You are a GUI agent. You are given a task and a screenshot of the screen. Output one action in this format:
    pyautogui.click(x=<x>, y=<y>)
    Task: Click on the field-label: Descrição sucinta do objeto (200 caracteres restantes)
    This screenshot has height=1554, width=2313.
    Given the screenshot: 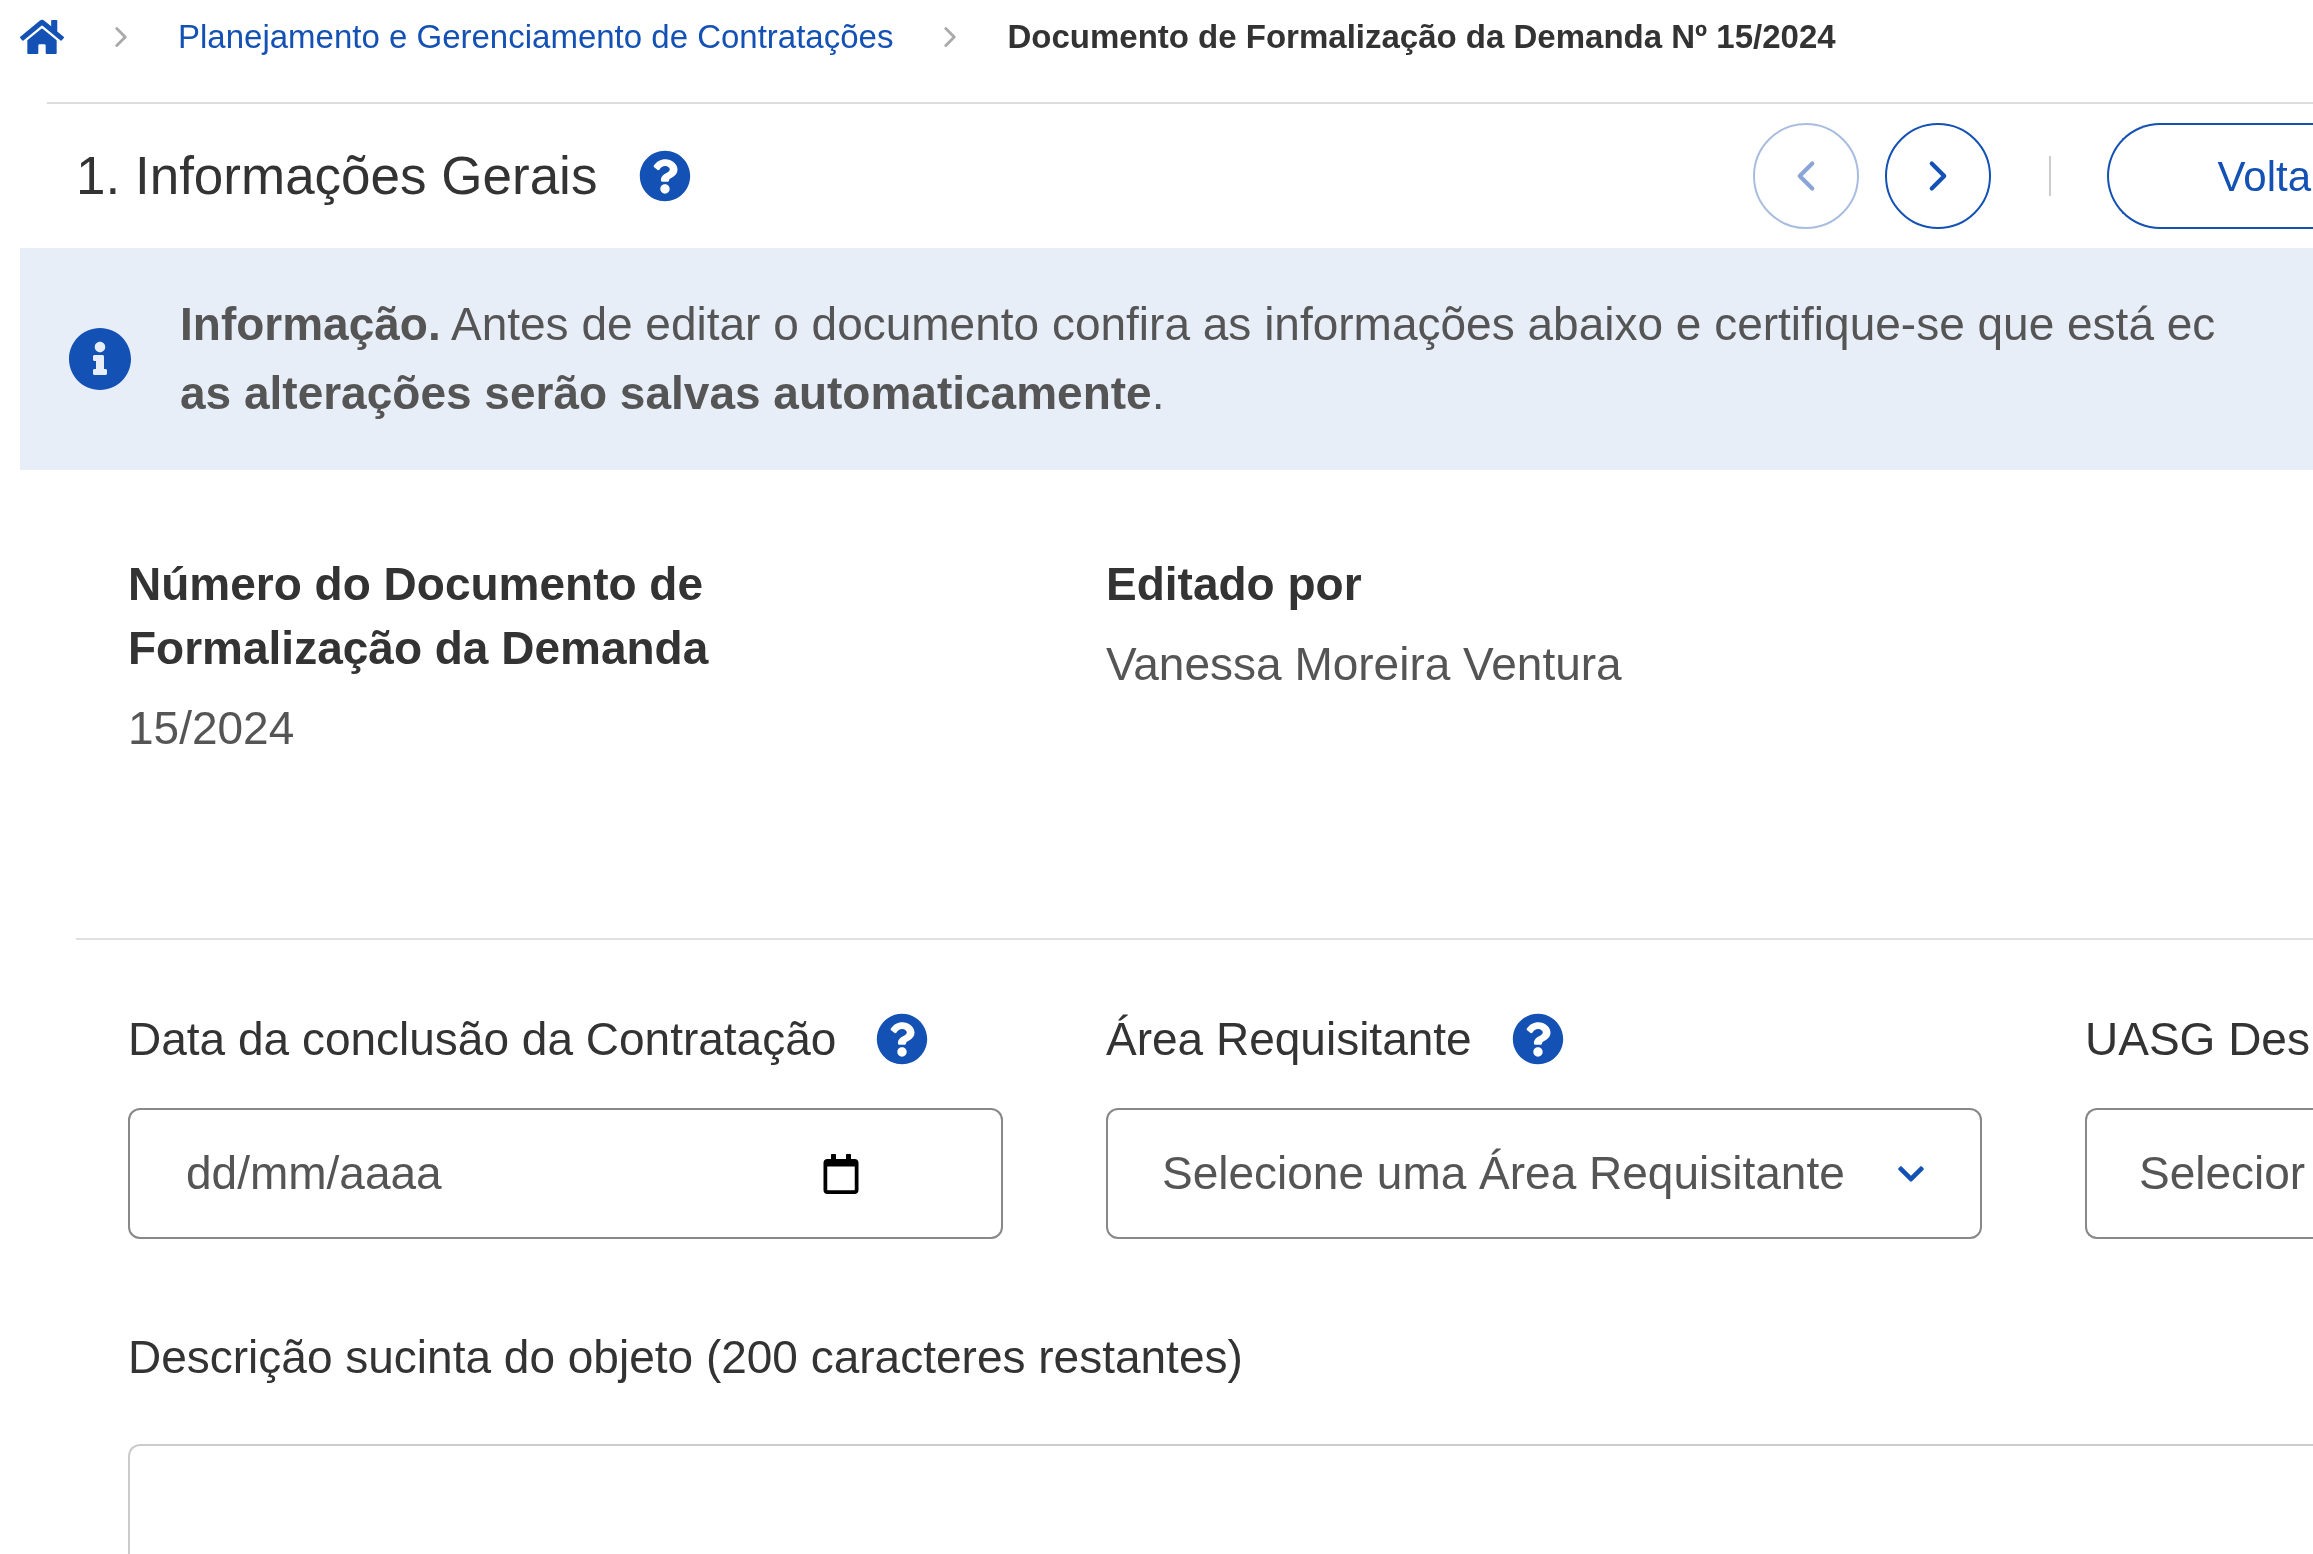 What is the action you would take?
    pyautogui.click(x=686, y=1357)
    